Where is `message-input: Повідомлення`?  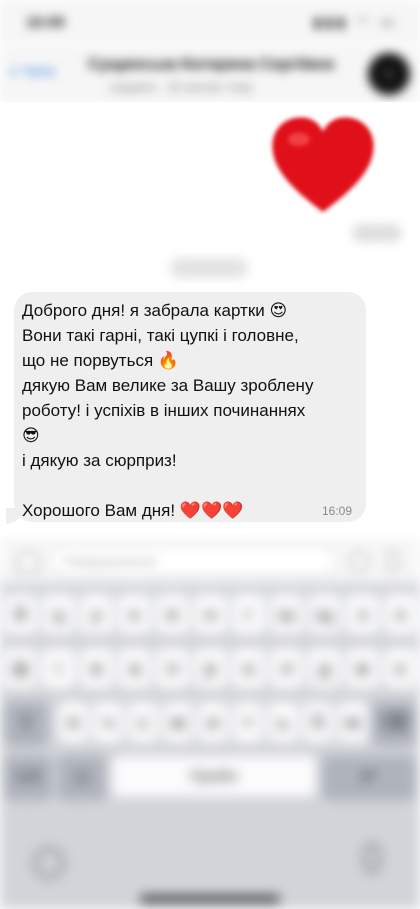 message-input: Повідомлення is located at coordinates (193, 561).